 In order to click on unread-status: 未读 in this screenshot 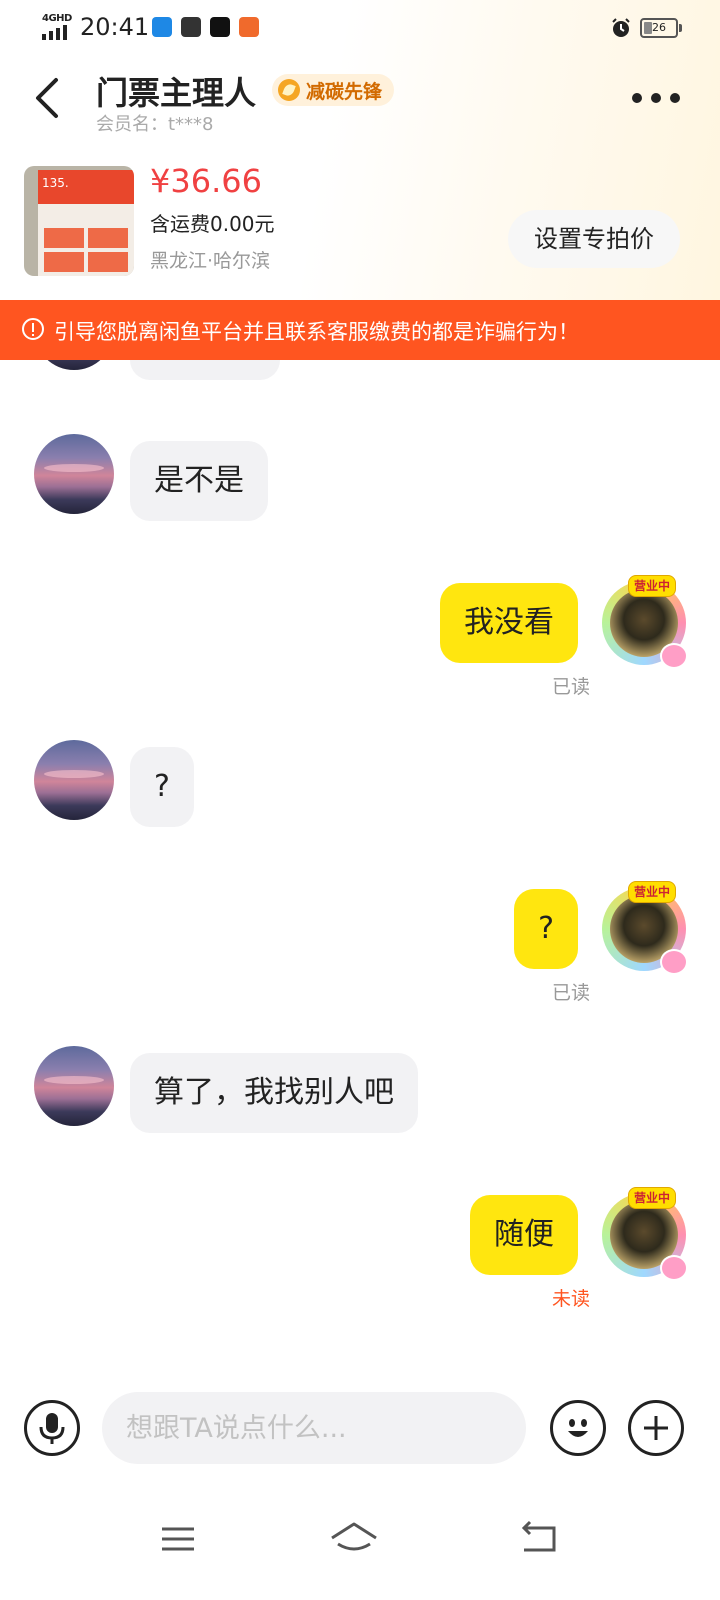, I will do `click(571, 1299)`.